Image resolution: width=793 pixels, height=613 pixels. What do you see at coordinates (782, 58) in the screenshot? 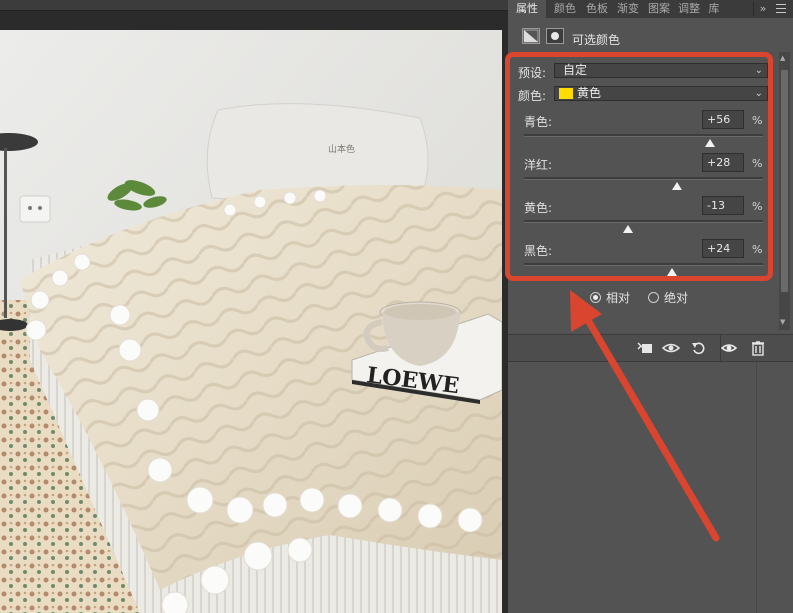
I see `scroll-up-icon: ▲` at bounding box center [782, 58].